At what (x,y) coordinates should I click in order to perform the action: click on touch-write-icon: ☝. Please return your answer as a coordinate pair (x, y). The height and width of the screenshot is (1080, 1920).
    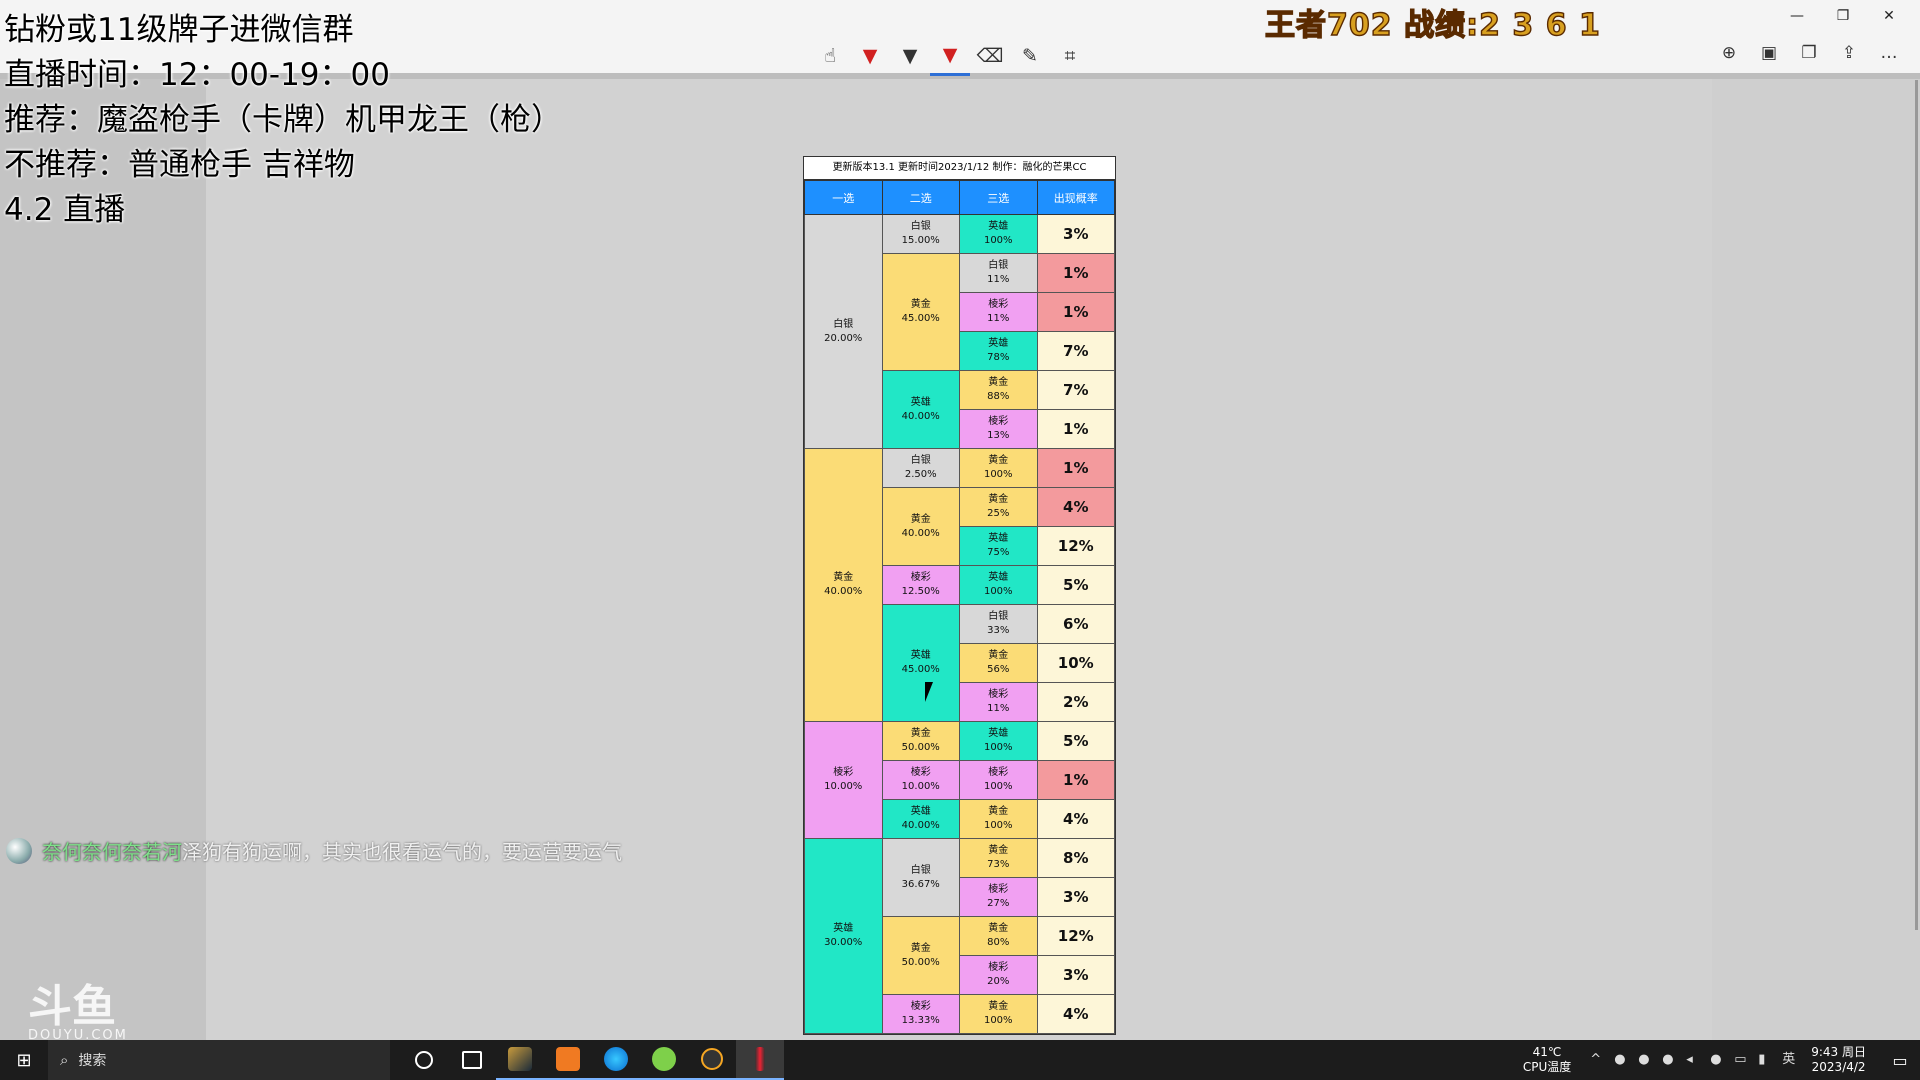
    Looking at the image, I should click on (830, 56).